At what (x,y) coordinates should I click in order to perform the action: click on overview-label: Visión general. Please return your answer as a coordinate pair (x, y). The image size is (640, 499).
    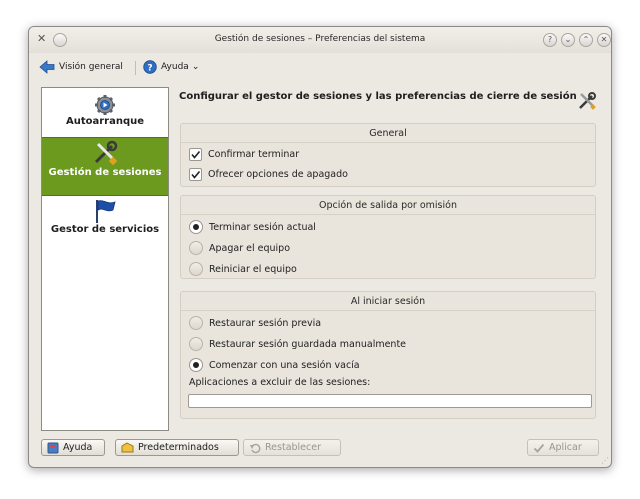
    Looking at the image, I should click on (91, 67).